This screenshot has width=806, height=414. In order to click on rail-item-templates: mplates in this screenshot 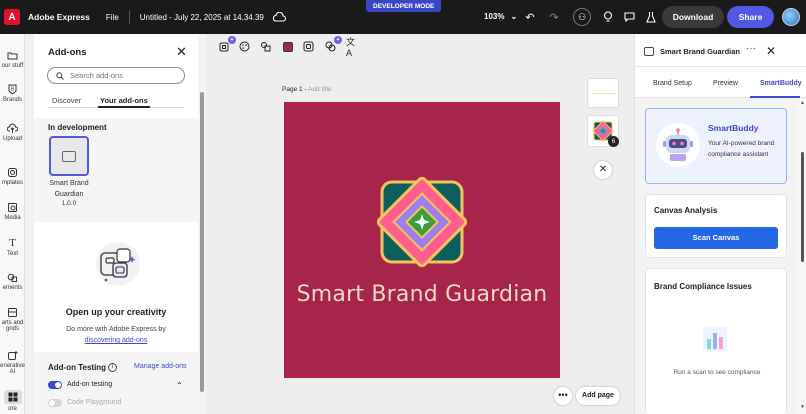, I will do `click(12, 176)`.